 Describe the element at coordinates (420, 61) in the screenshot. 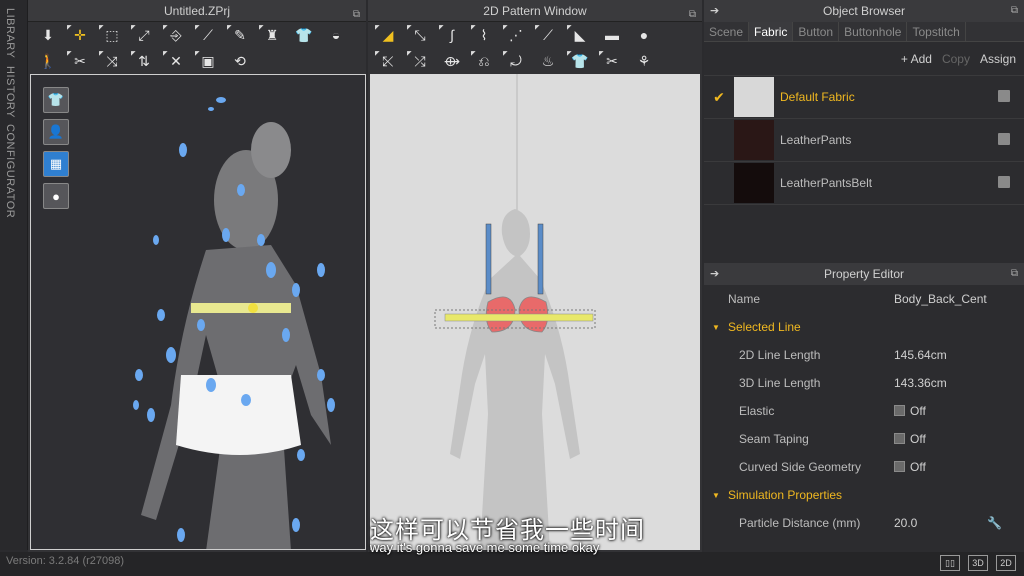

I see `free-sewing-tool-icon: ◤ ⤮` at that location.